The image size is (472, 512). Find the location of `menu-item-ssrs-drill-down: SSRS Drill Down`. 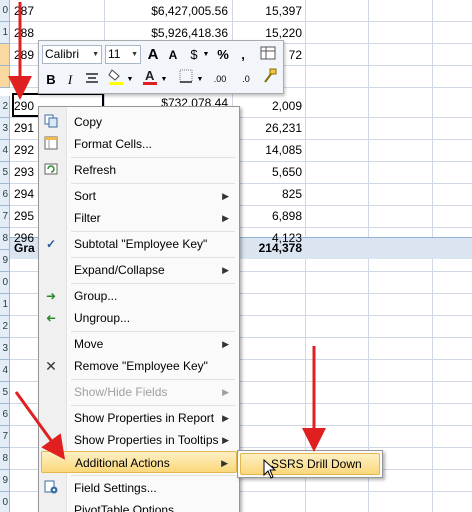

menu-item-ssrs-drill-down: SSRS Drill Down is located at coordinates (310, 464).